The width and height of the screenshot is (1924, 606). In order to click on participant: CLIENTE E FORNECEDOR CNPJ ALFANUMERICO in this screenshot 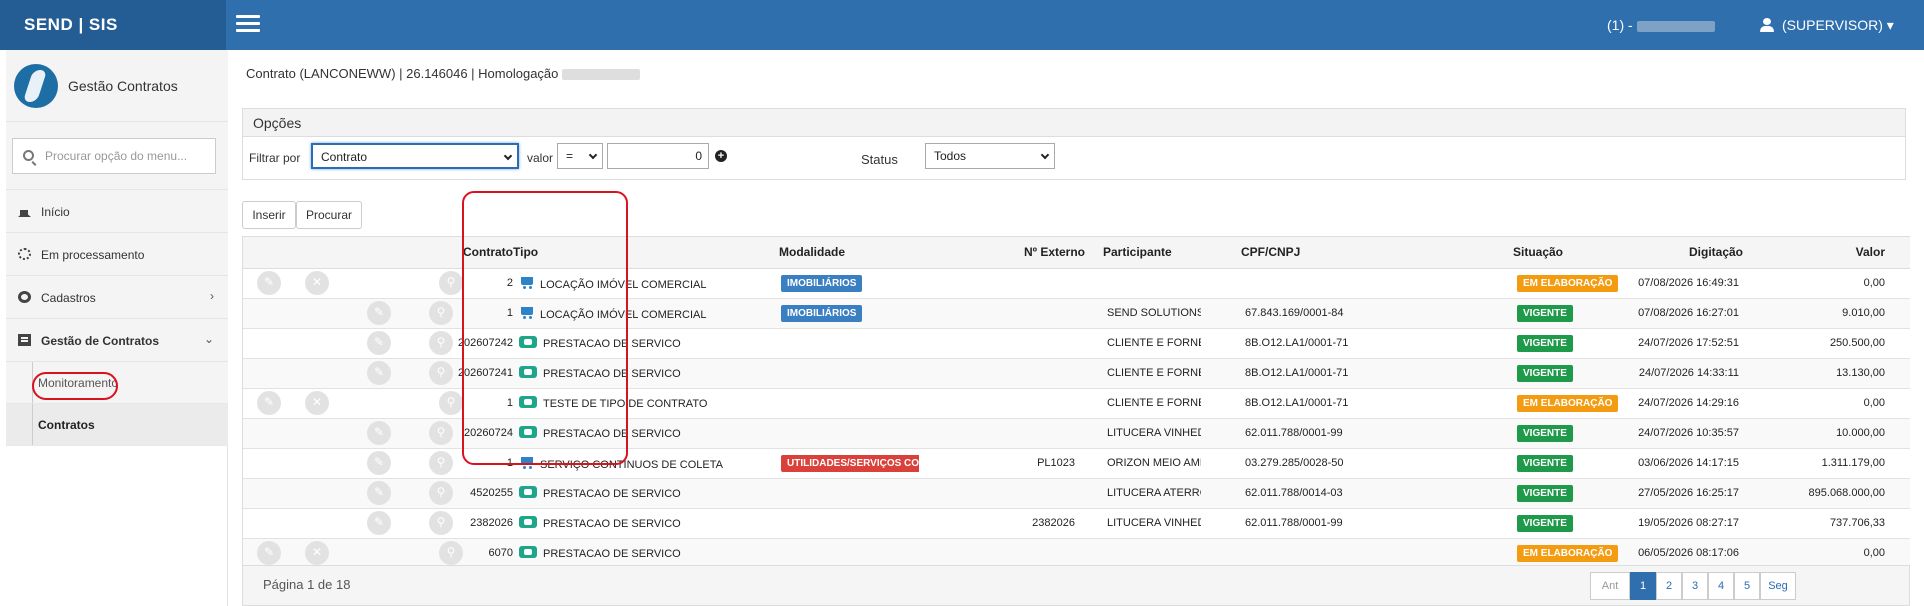, I will do `click(1150, 343)`.